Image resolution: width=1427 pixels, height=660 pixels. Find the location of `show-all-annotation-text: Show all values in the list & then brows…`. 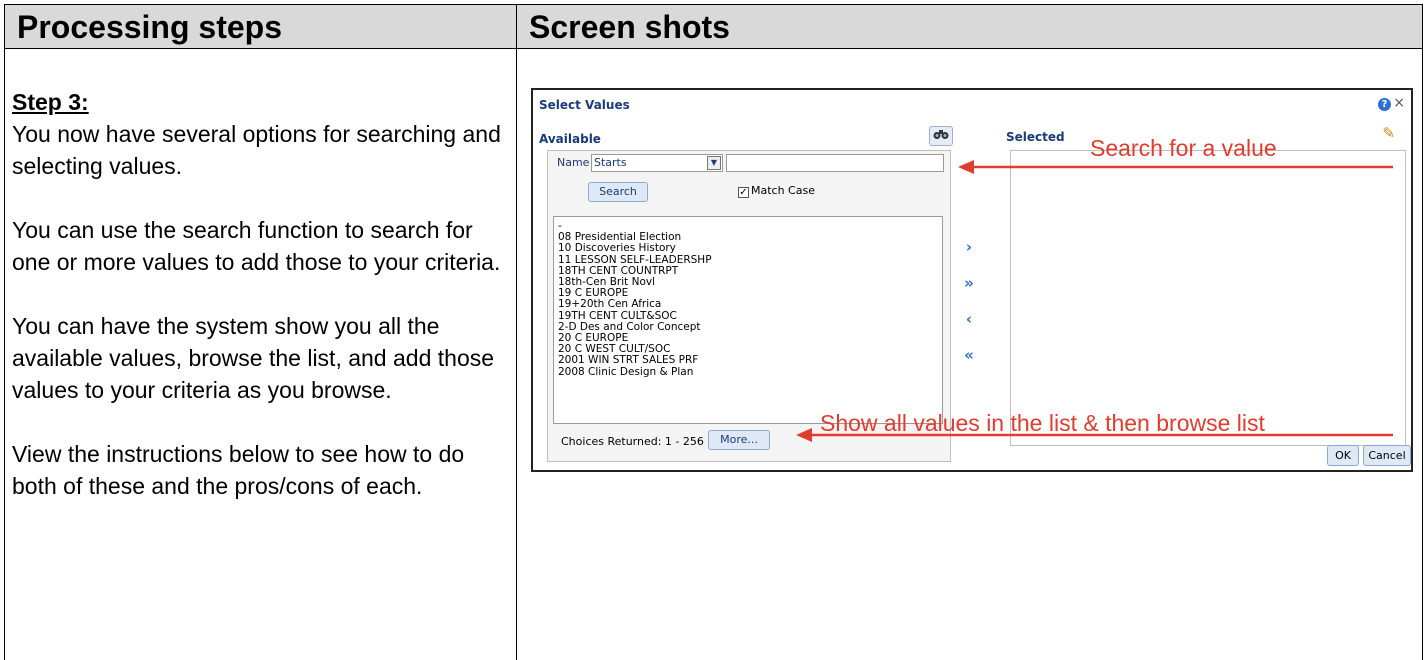

show-all-annotation-text: Show all values in the list & then brows… is located at coordinates (1042, 423).